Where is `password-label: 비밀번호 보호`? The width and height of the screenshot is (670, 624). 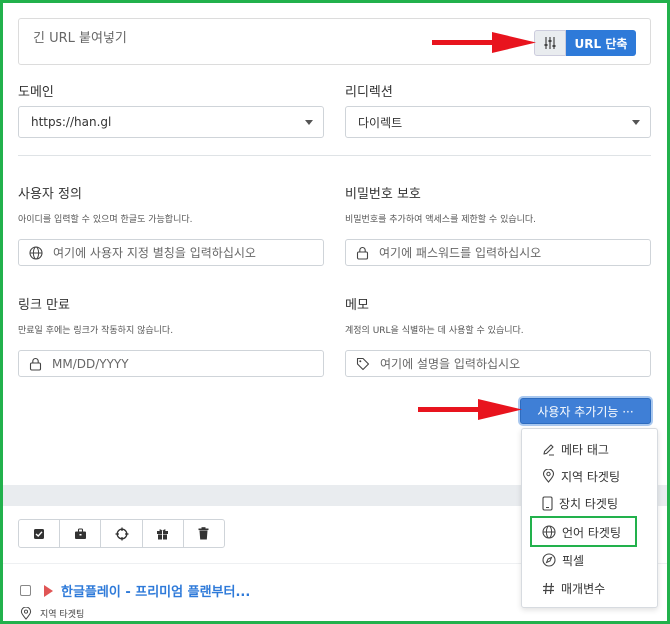 password-label: 비밀번호 보호 is located at coordinates (383, 194).